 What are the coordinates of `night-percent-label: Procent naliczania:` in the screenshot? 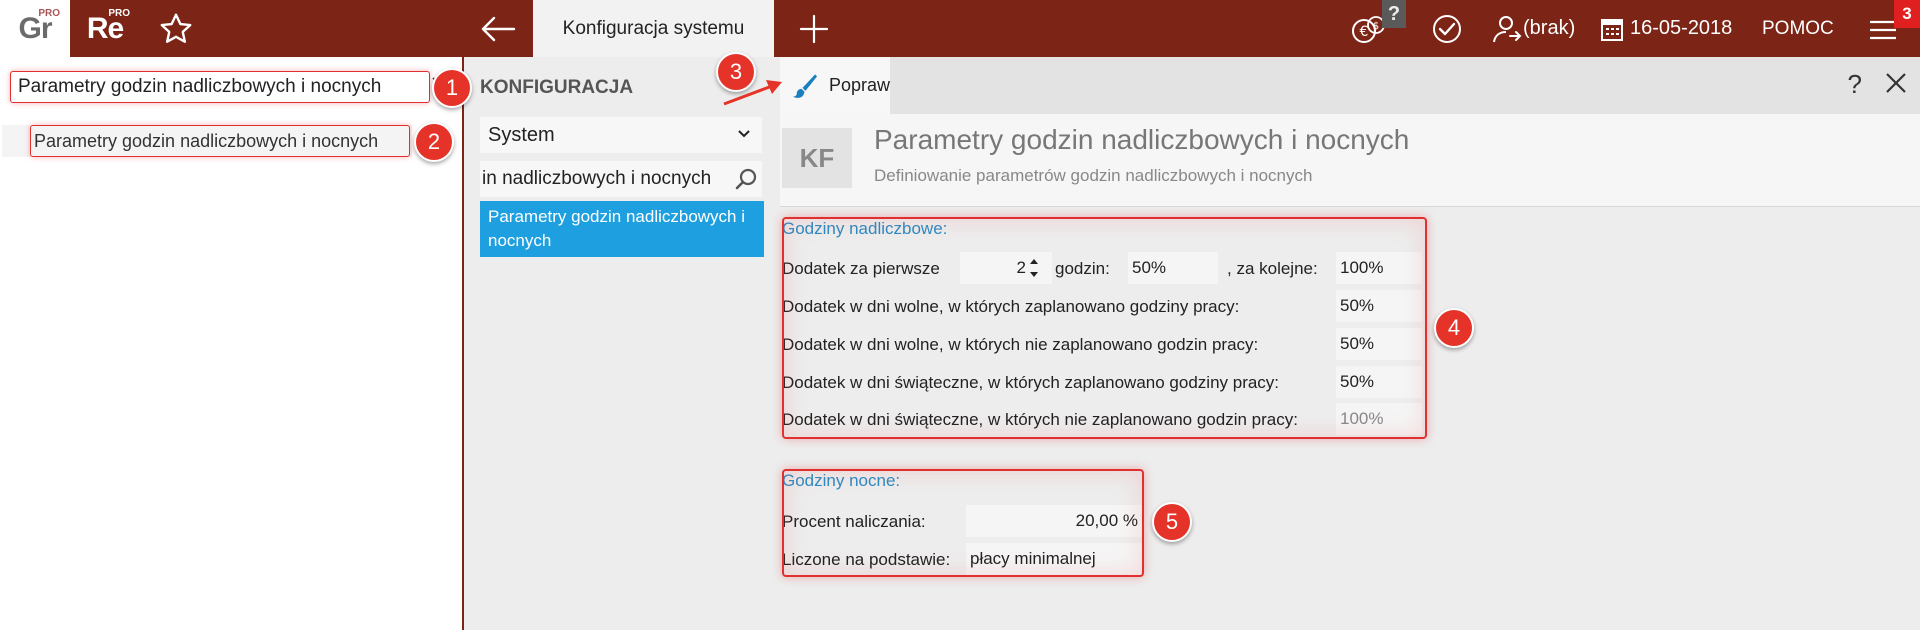 It's located at (854, 521).